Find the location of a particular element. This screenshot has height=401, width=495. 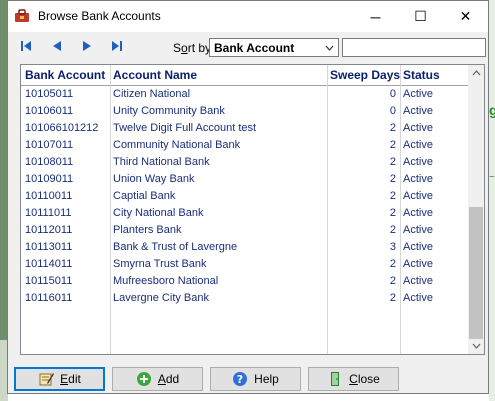

cell-sweep-days: 0 is located at coordinates (392, 111).